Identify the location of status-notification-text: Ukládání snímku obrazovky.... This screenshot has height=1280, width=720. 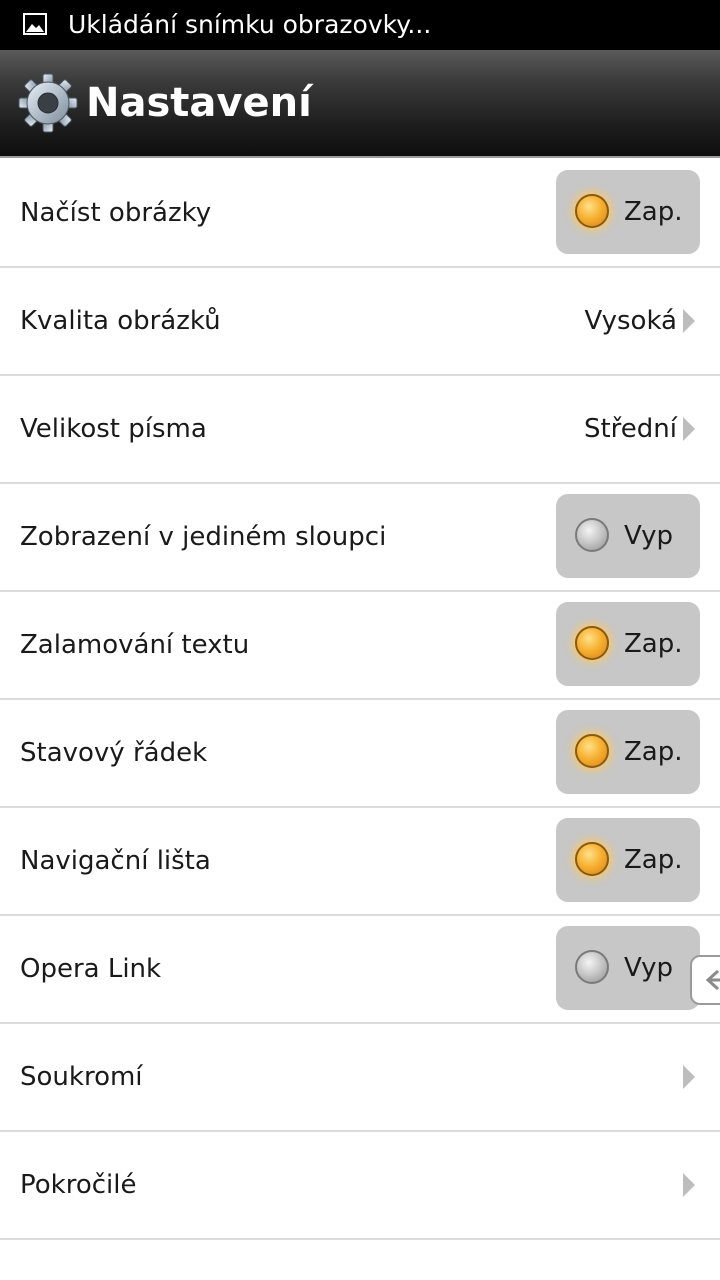
(250, 24).